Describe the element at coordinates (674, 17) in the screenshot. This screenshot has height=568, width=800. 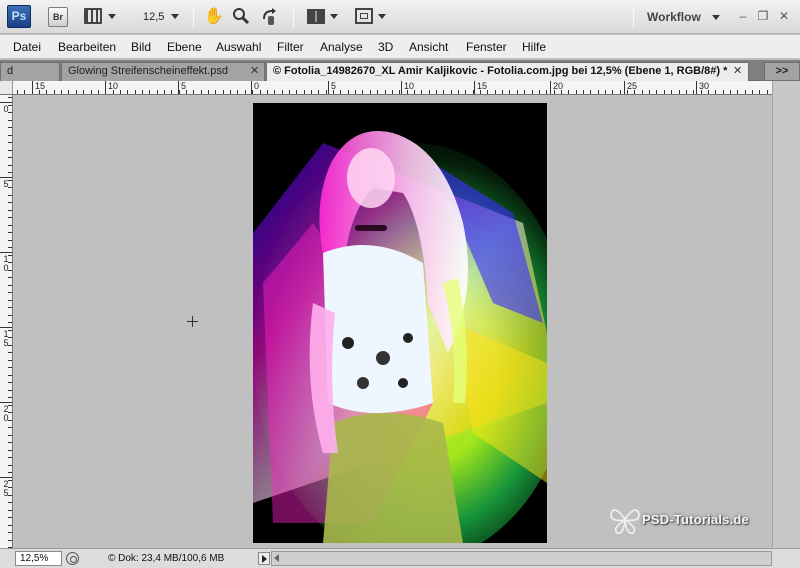
I see `workspace-switcher: Workflow` at that location.